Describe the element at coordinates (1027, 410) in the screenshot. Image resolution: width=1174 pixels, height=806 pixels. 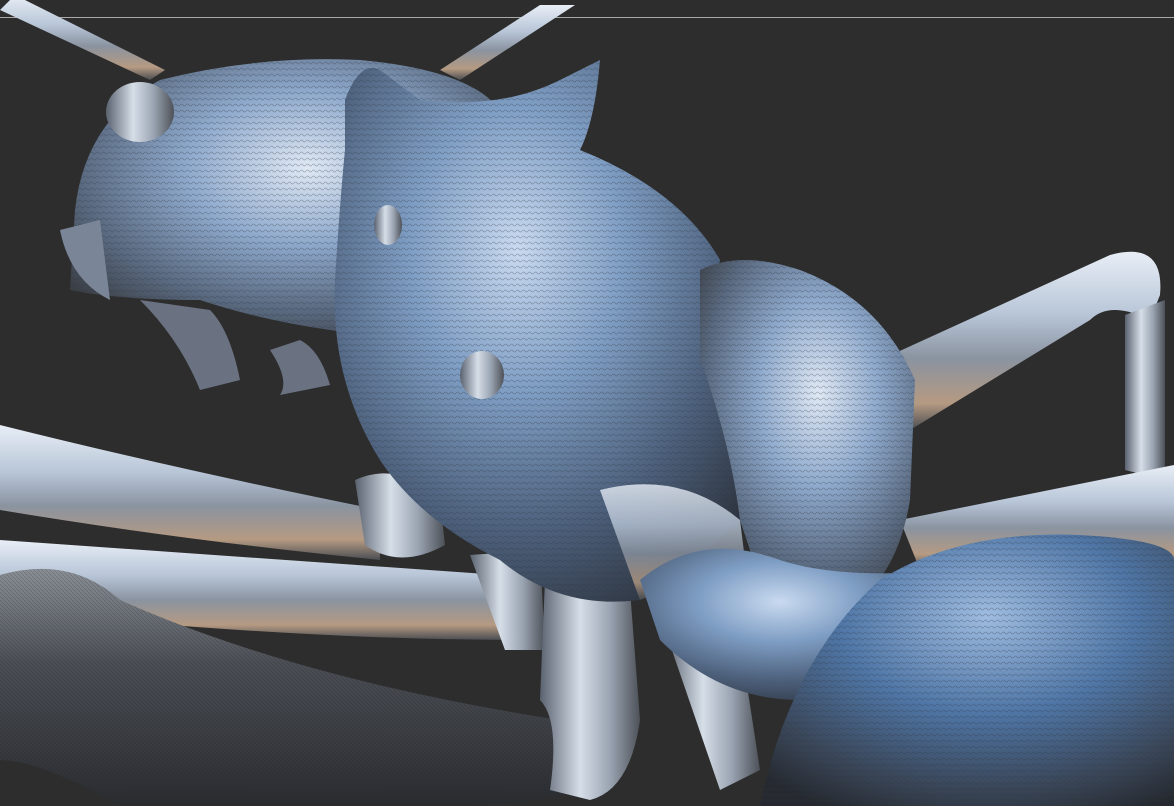
I see `leg-back-right` at that location.